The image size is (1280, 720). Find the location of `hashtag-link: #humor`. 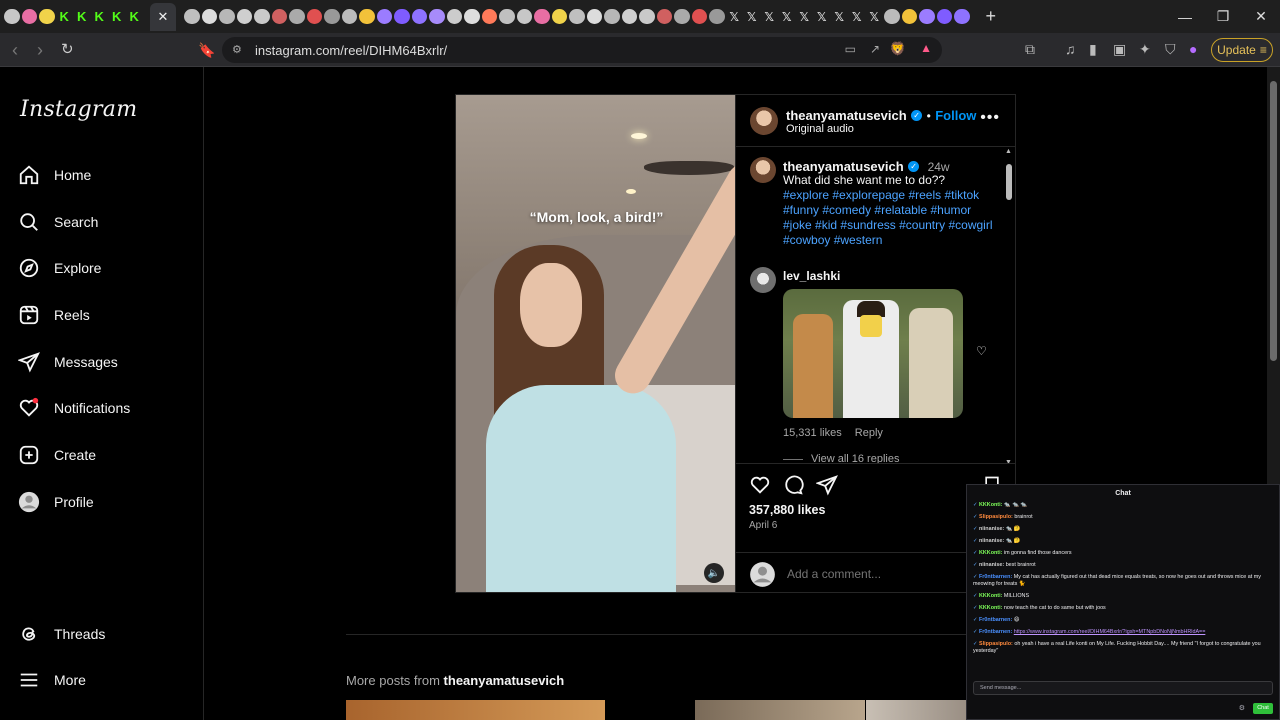

hashtag-link: #humor is located at coordinates (950, 210).